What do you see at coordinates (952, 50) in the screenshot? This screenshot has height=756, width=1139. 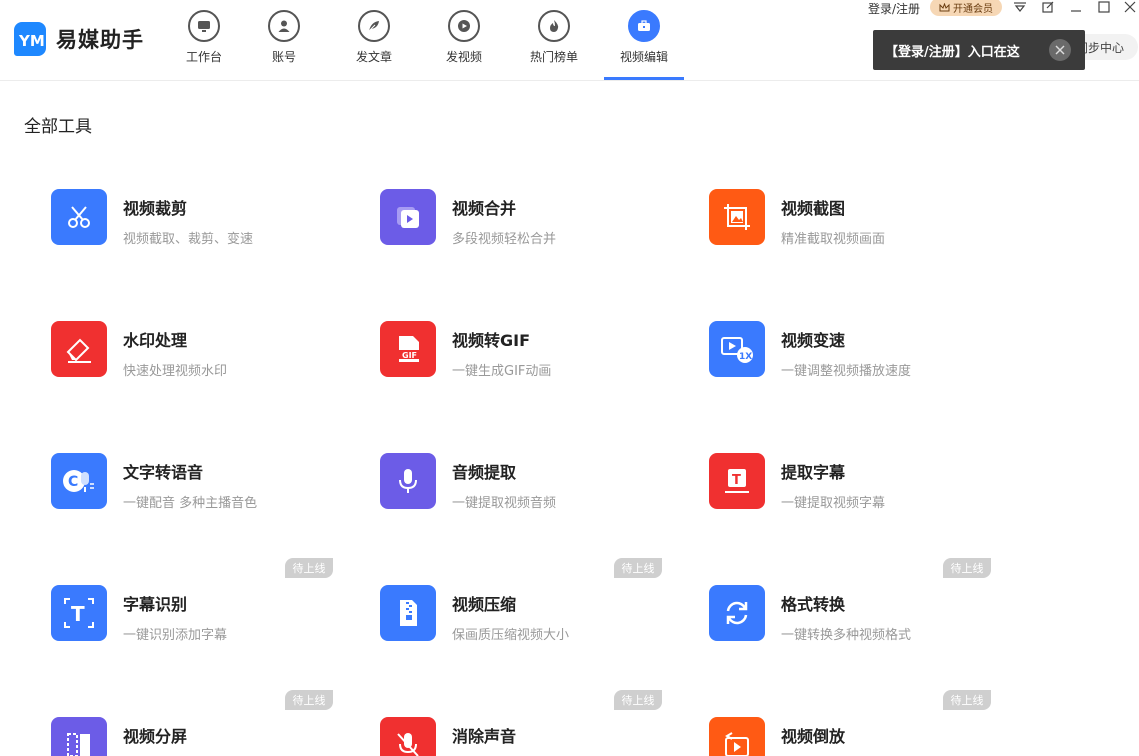 I see `tooltip-text: 【登录/注册】入口在这` at bounding box center [952, 50].